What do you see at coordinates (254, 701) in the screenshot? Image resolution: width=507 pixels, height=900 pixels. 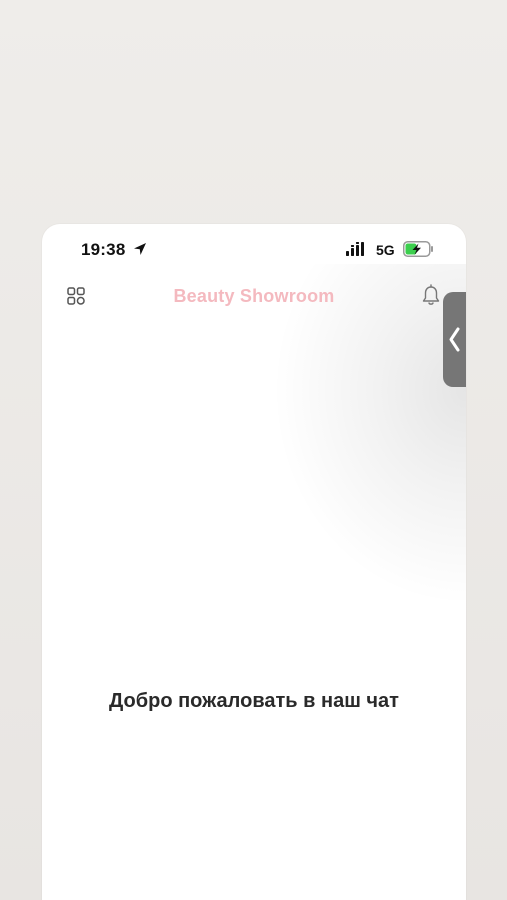 I see `welcome-message: Добро пожаловать в наш чат` at bounding box center [254, 701].